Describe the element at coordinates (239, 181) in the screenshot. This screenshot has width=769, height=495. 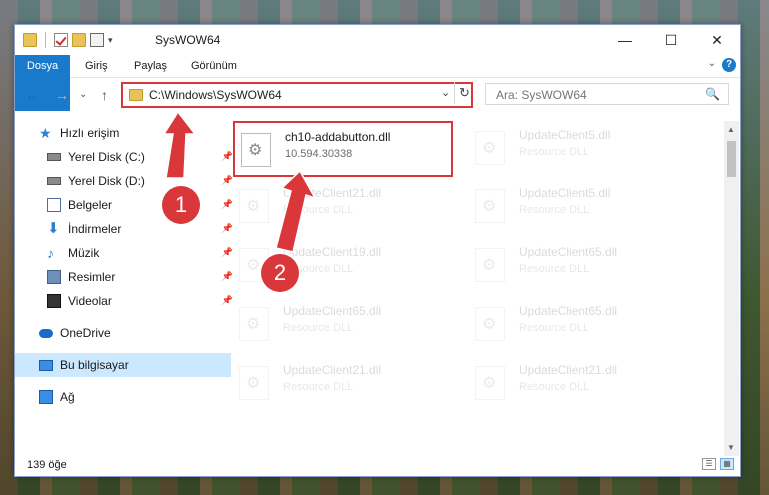
I see `annotation-arrows` at that location.